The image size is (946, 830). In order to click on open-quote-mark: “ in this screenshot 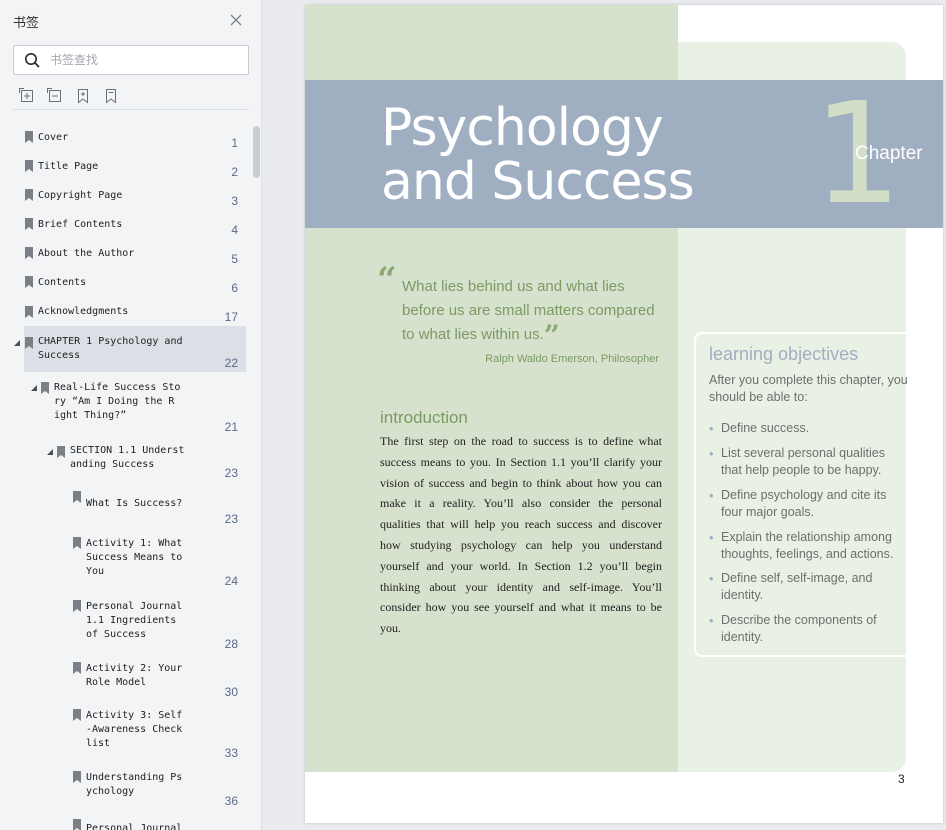, I will do `click(387, 280)`.